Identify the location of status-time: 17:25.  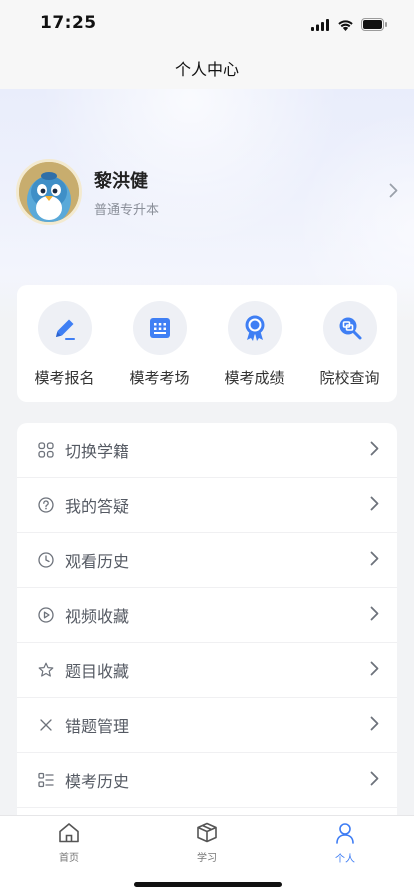
(68, 23).